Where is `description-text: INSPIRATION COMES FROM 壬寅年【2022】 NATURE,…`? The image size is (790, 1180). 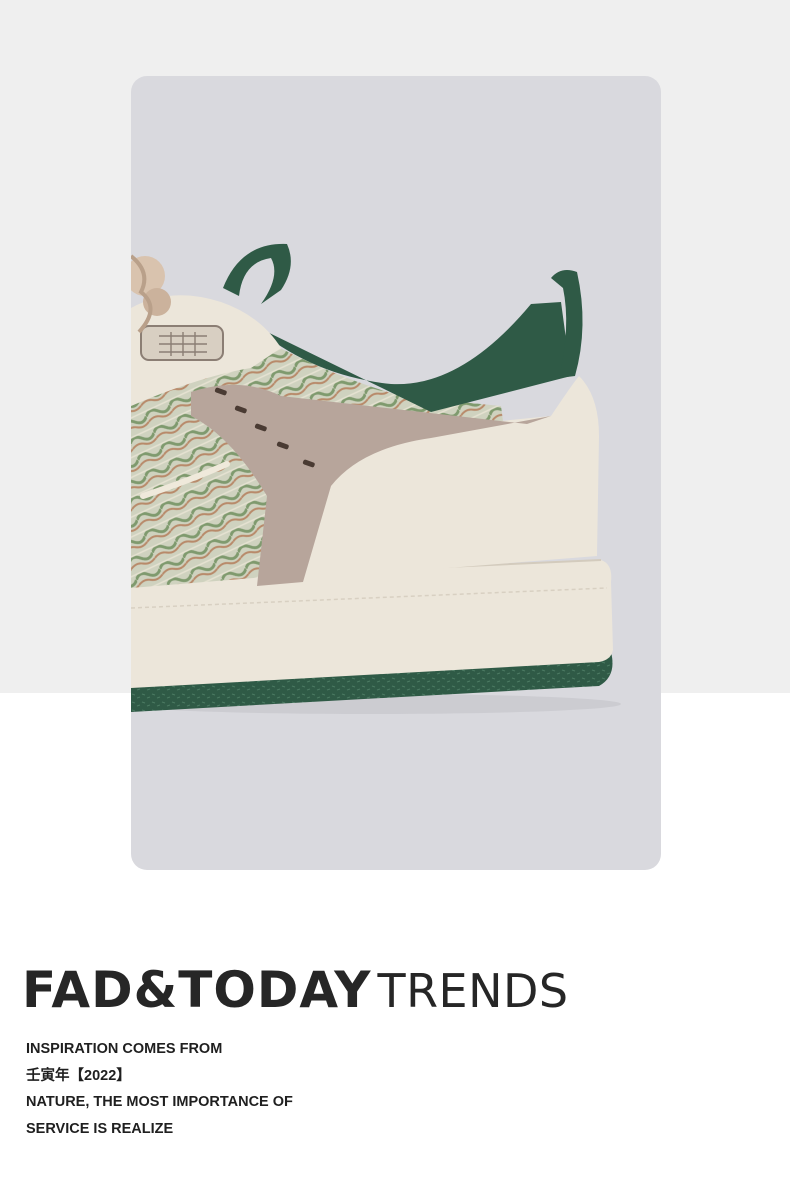
description-text: INSPIRATION COMES FROM 壬寅年【2022】 NATURE,… is located at coordinates (159, 1089).